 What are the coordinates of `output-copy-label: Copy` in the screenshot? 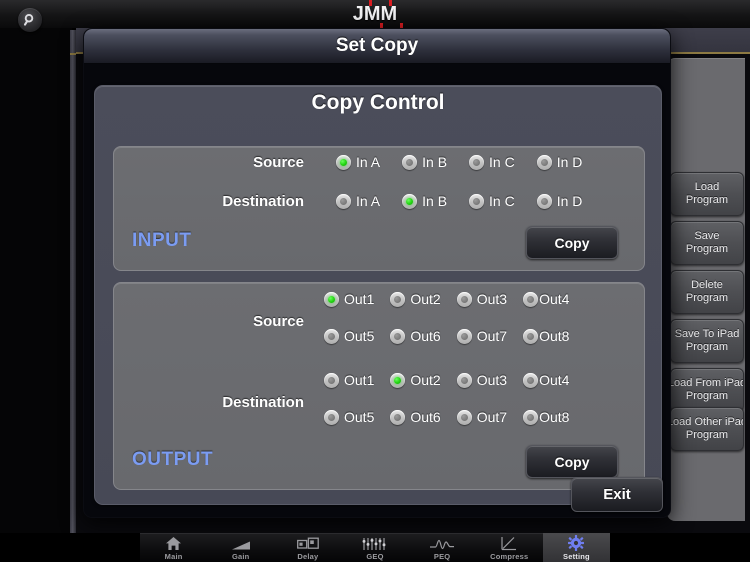 It's located at (572, 461).